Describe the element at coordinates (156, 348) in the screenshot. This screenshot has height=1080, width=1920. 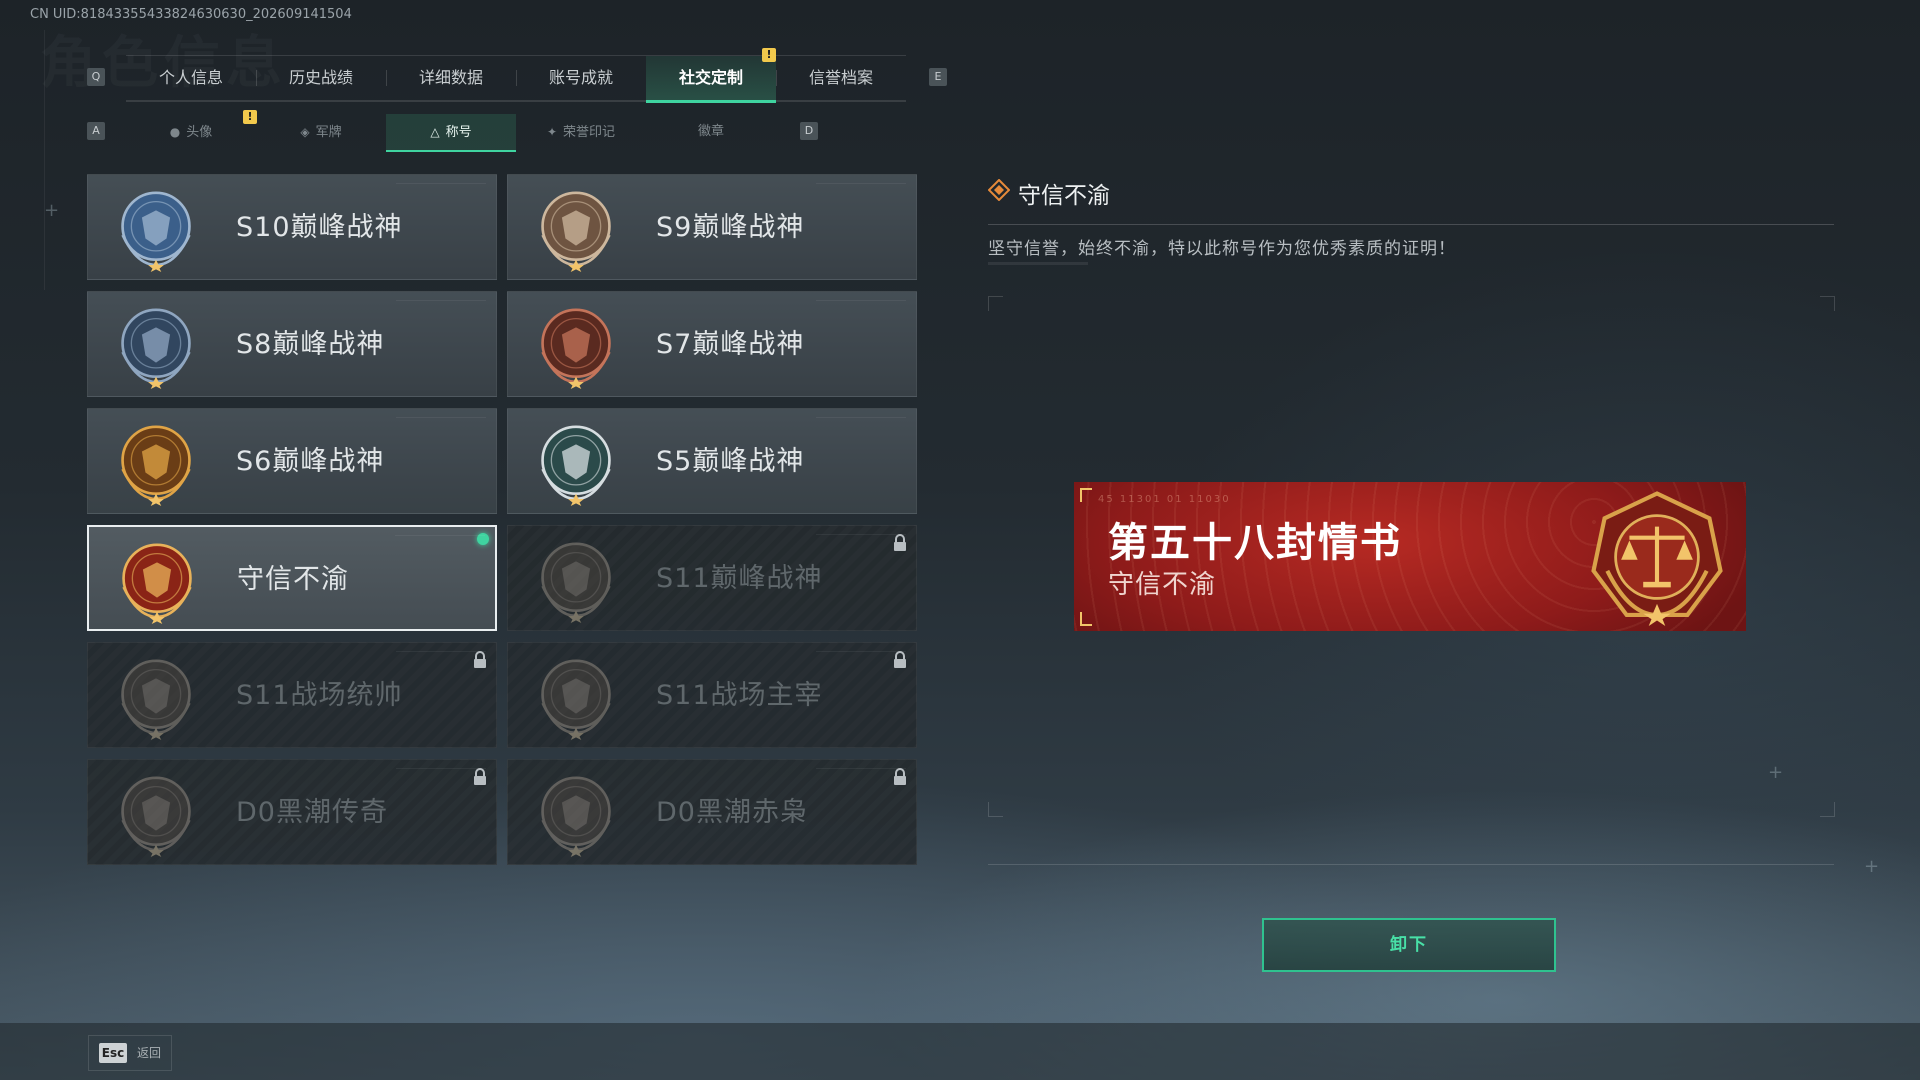
I see `s8-badge-icon` at that location.